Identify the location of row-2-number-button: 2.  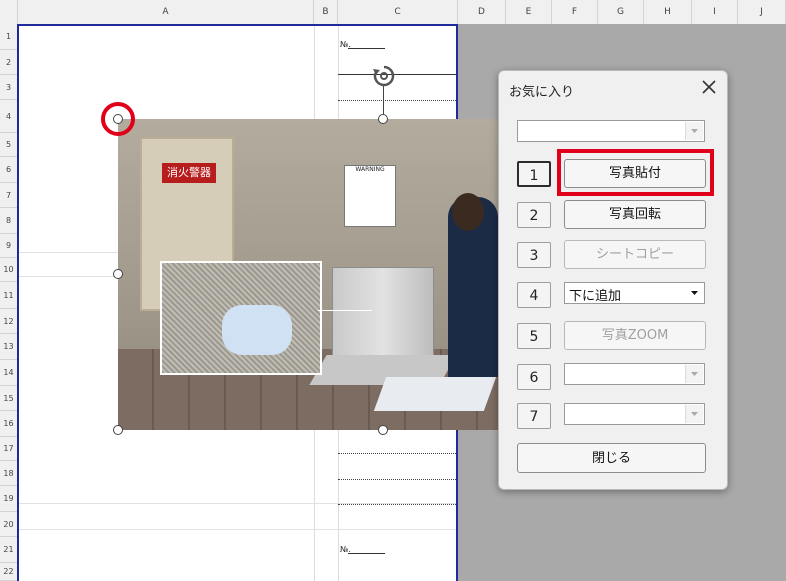
(534, 215).